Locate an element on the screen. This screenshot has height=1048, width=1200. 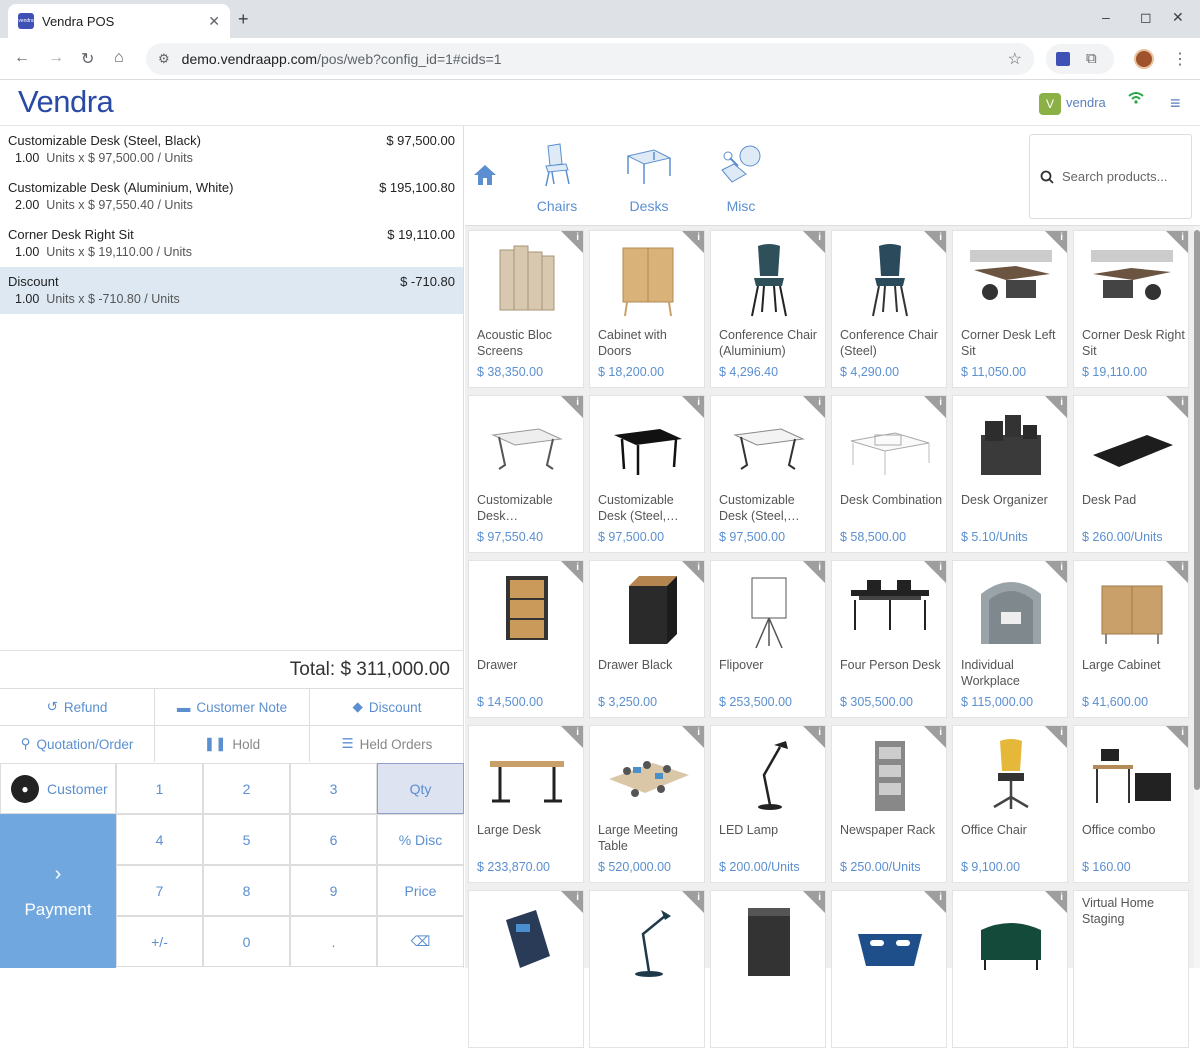
product-card: i Large Desk $ 233,870.00 is located at coordinates (526, 804).